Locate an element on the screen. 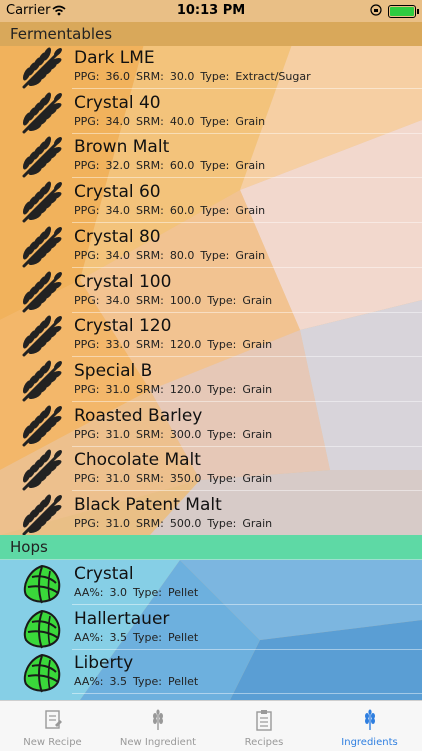  ingredient-details: AA%: 3.5 Type: Pellet is located at coordinates (139, 681).